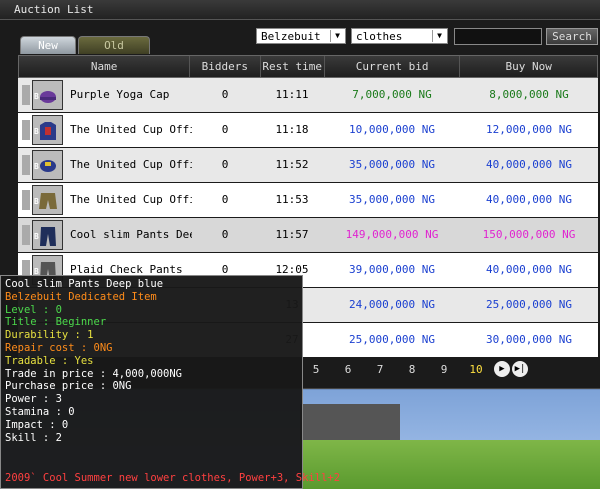  What do you see at coordinates (529, 339) in the screenshot?
I see `item-buy-now: 30,000,000 NG` at bounding box center [529, 339].